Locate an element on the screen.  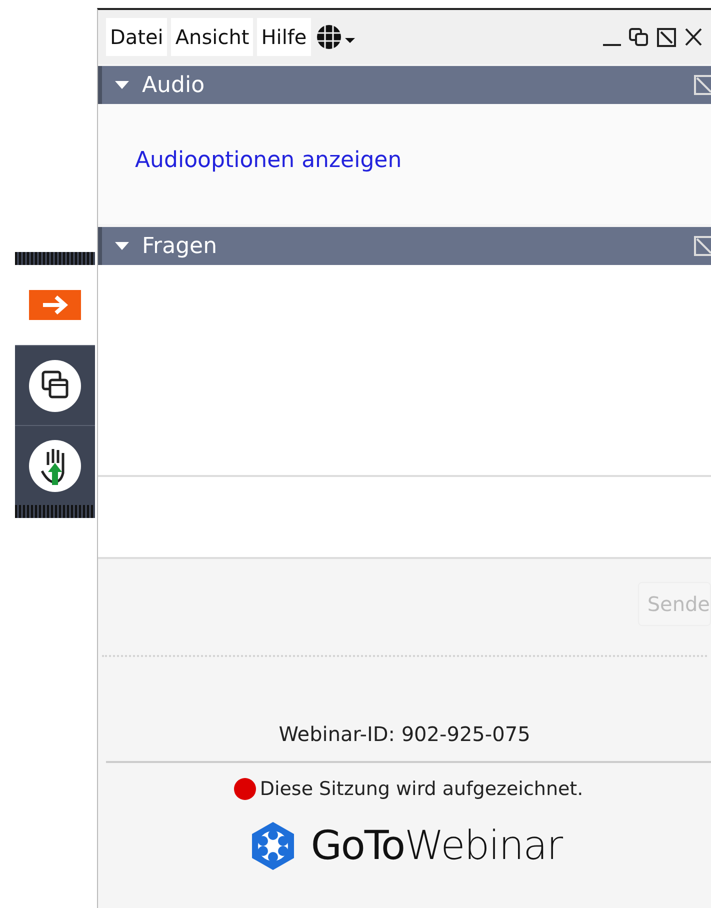
webinar-id: Webinar-ID: 902-925-075 is located at coordinates (404, 734).